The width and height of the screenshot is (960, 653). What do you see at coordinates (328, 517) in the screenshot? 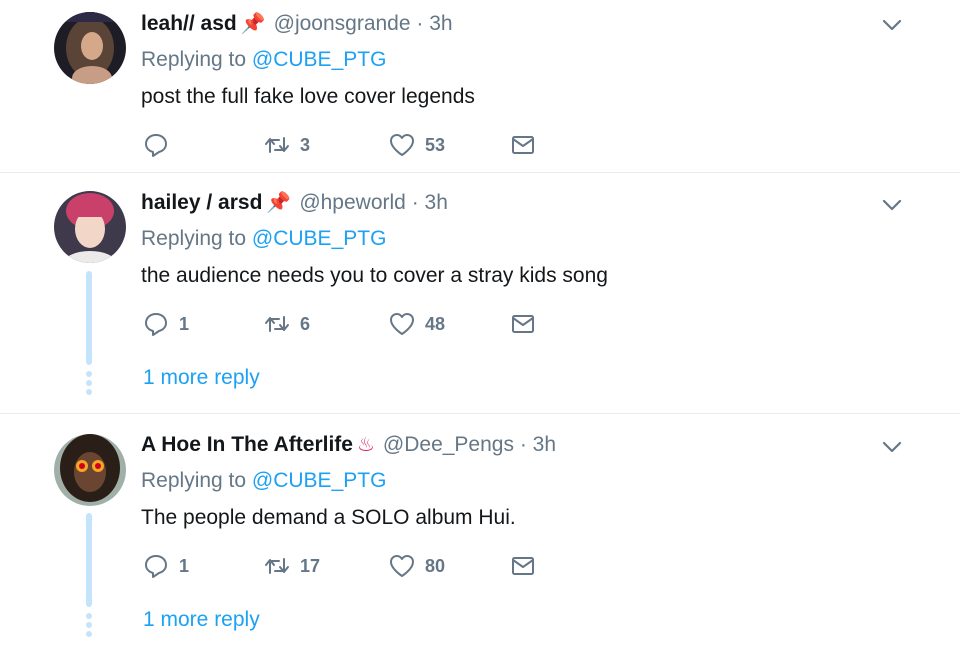
I see `tweet-text: The people demand a SOLO album Hui.` at bounding box center [328, 517].